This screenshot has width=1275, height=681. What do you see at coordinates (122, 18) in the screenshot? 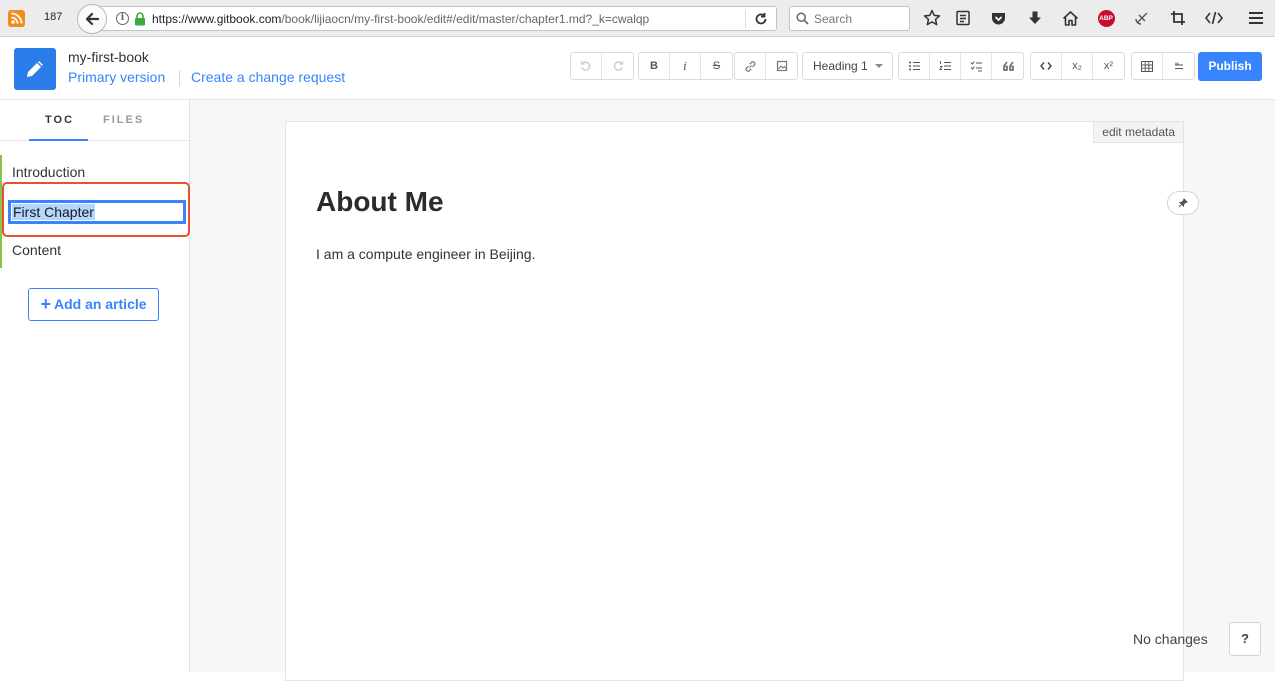
I see `info-icon: i` at bounding box center [122, 18].